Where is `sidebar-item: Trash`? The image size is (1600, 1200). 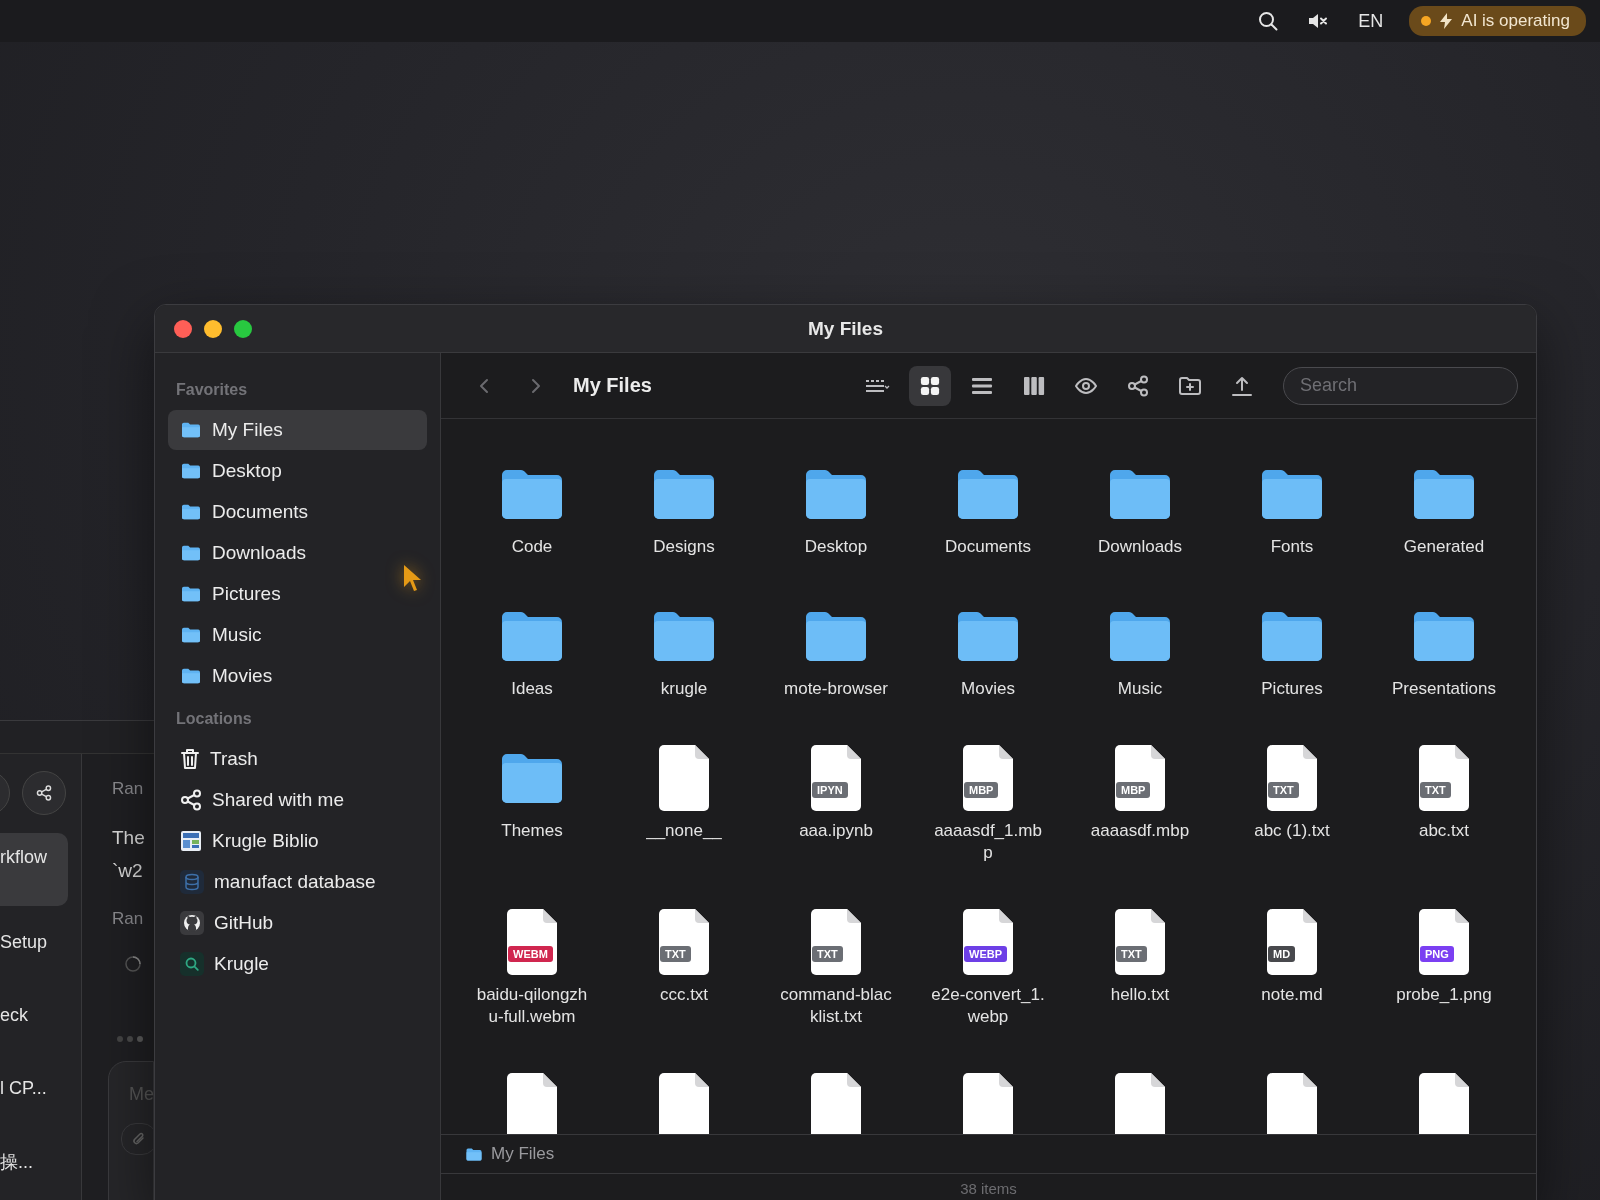 sidebar-item: Trash is located at coordinates (297, 759).